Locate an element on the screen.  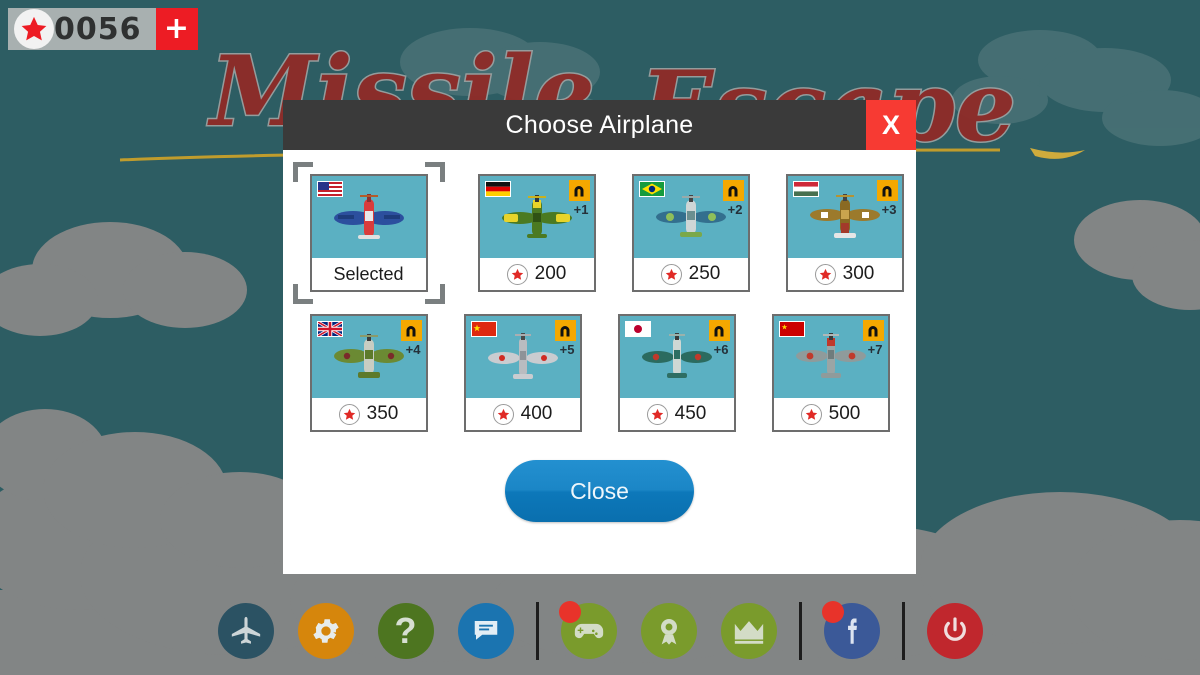
airplane-sprite-gb is located at coordinates (368, 355).